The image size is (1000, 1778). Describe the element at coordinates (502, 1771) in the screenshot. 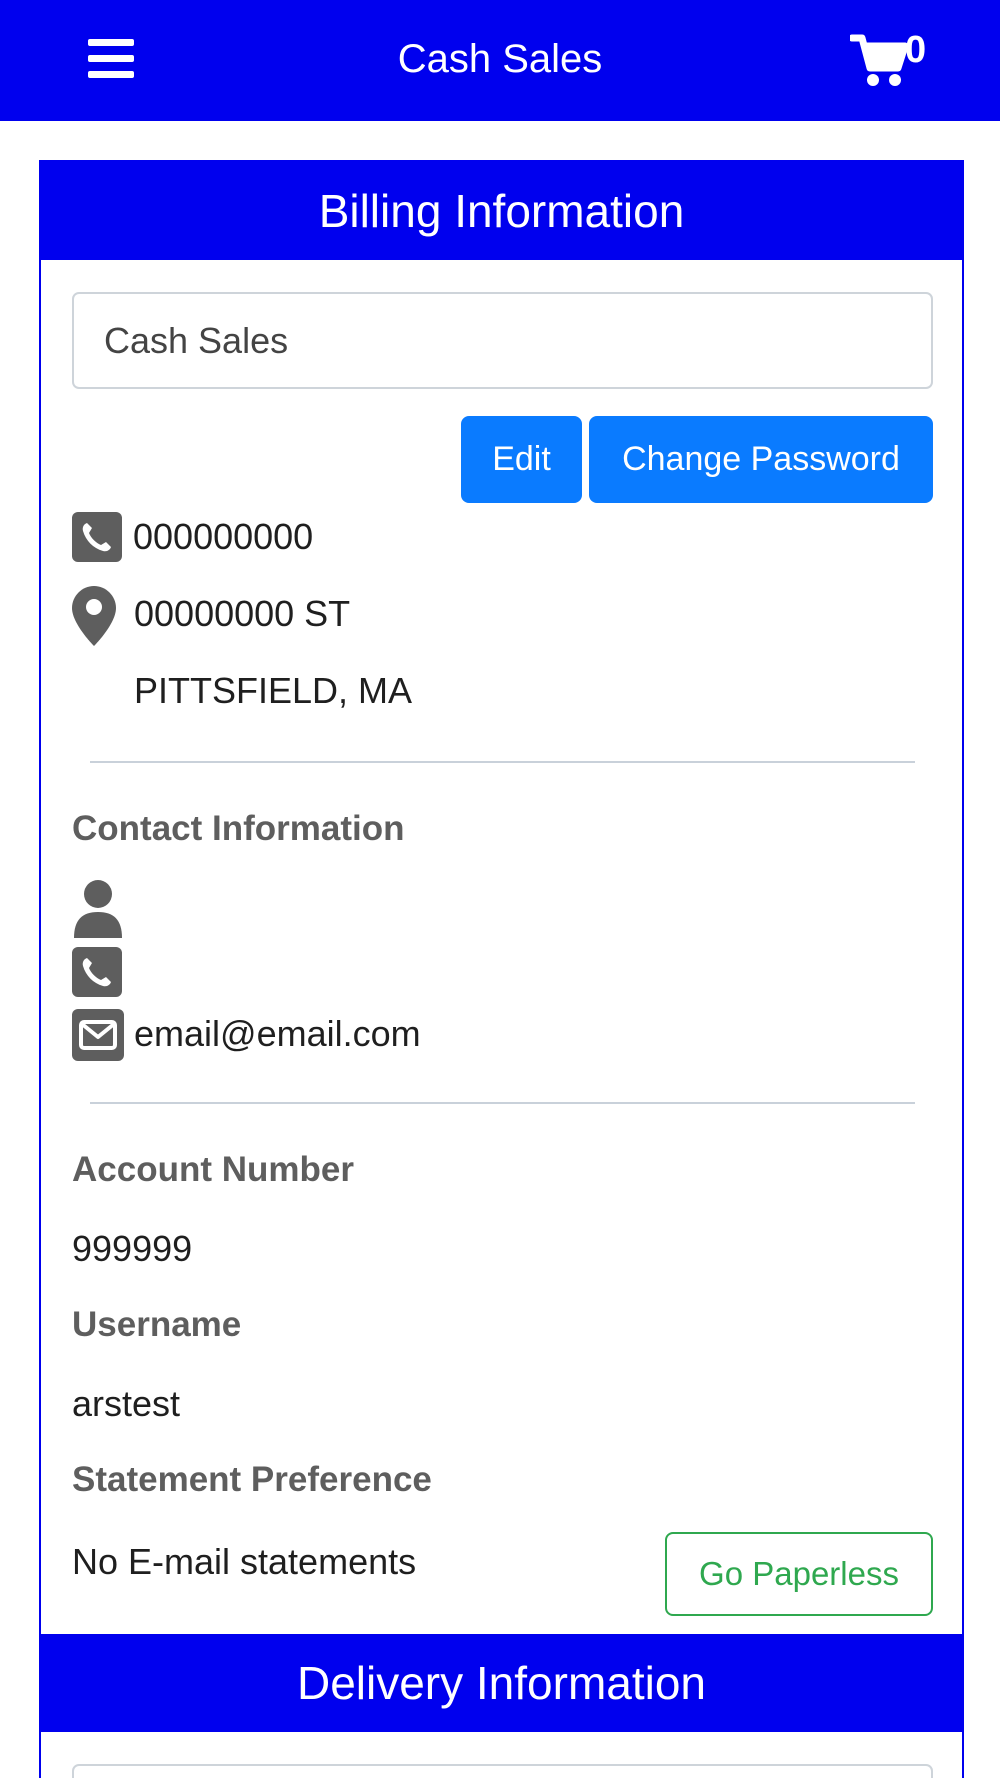

I see `delivery-name-field` at that location.